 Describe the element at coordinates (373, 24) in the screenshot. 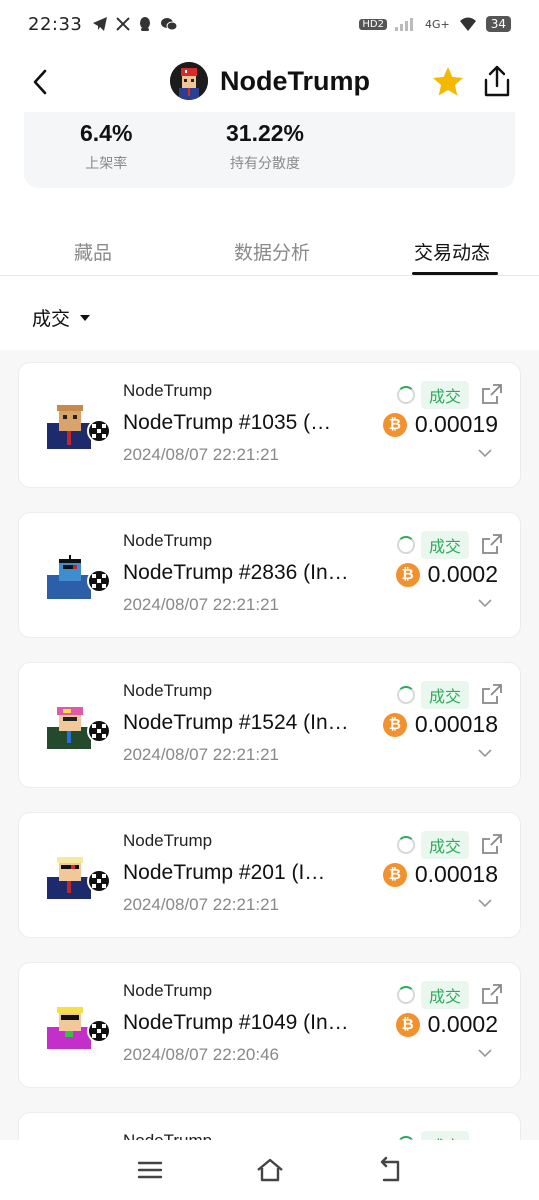

I see `hd-indicator: HD2` at that location.